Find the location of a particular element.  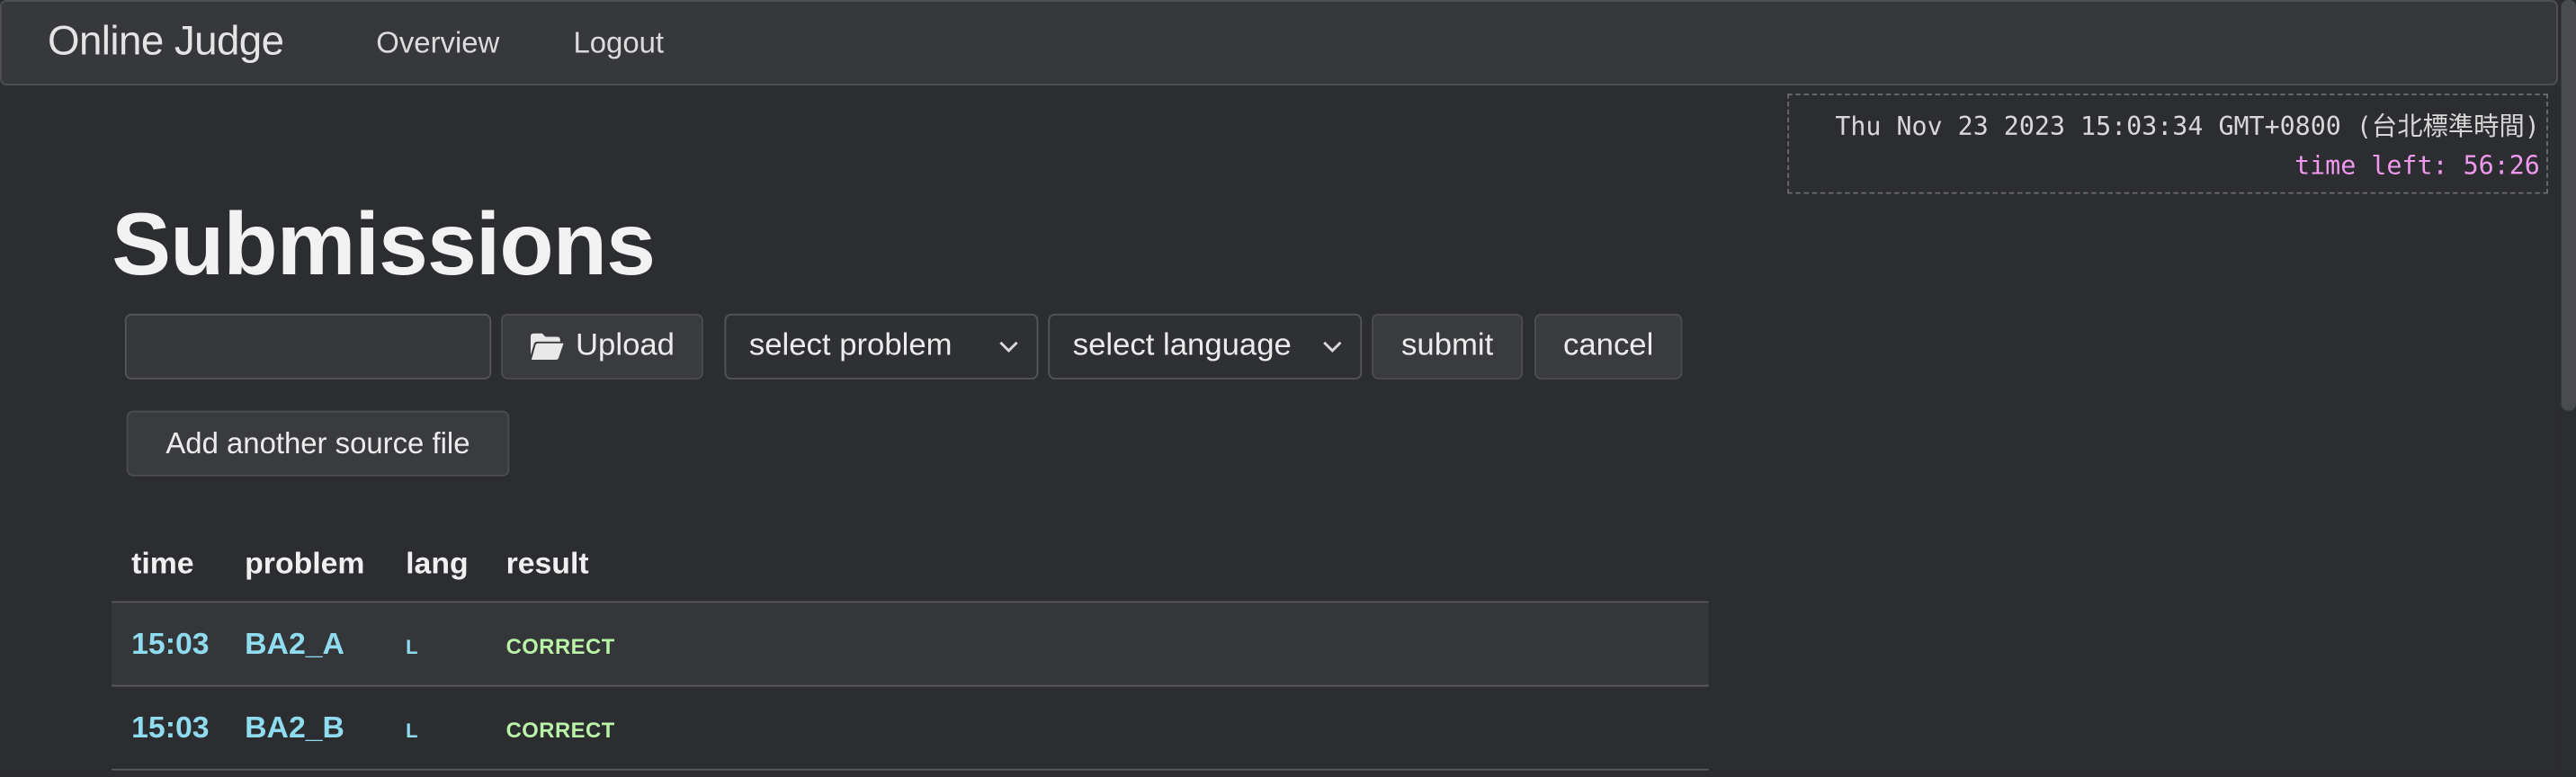

page-scrollbar is located at coordinates (2568, 388).